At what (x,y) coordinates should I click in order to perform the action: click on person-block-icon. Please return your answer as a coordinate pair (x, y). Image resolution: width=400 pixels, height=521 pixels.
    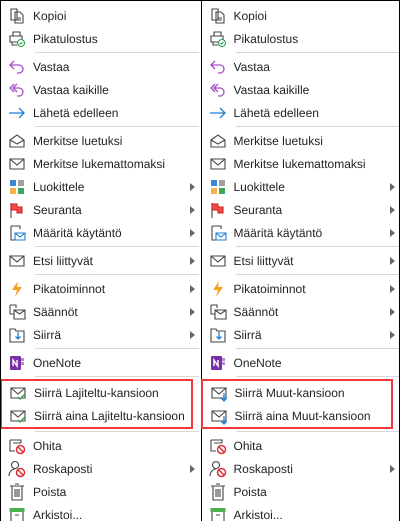
    Looking at the image, I should click on (17, 469).